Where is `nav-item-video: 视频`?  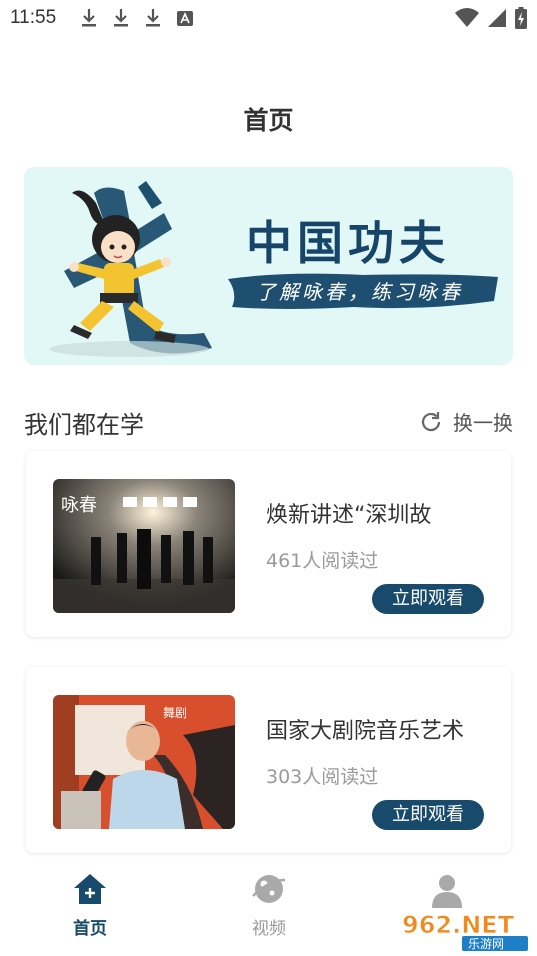
nav-item-video: 视频 is located at coordinates (269, 905).